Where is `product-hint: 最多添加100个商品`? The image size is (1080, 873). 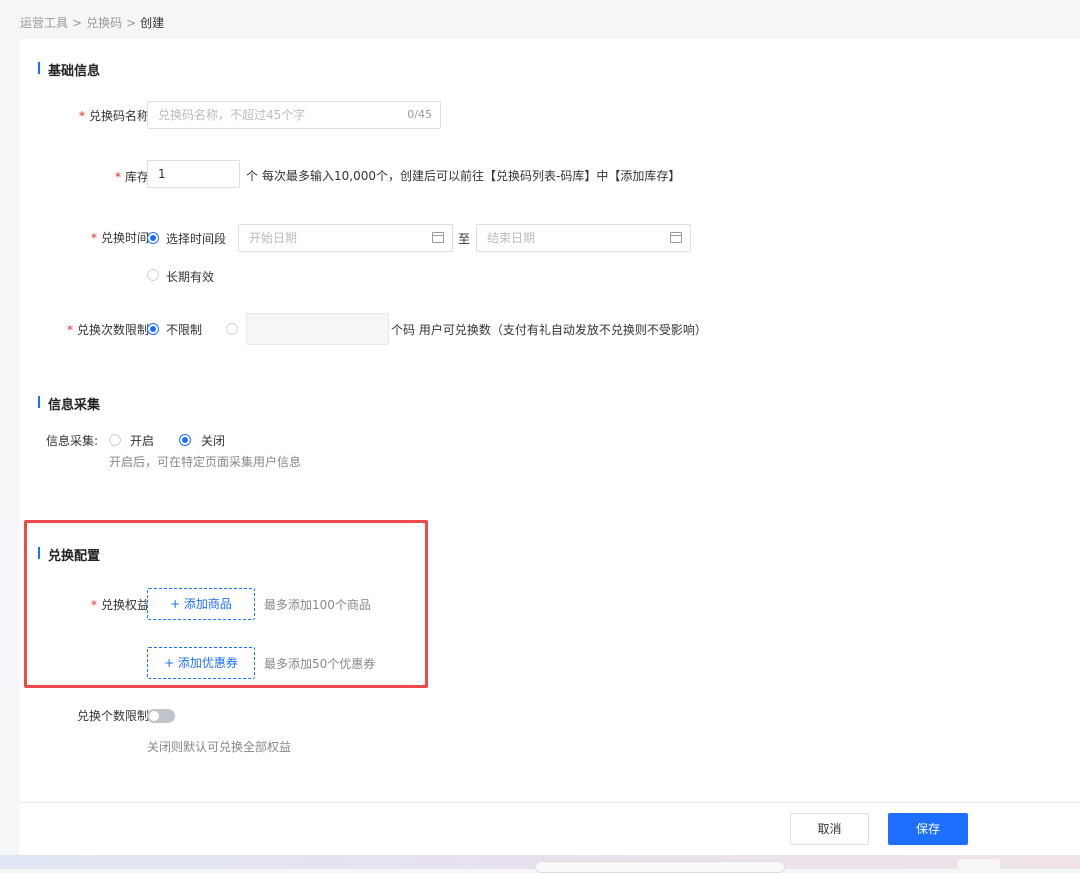
product-hint: 最多添加100个商品 is located at coordinates (317, 605).